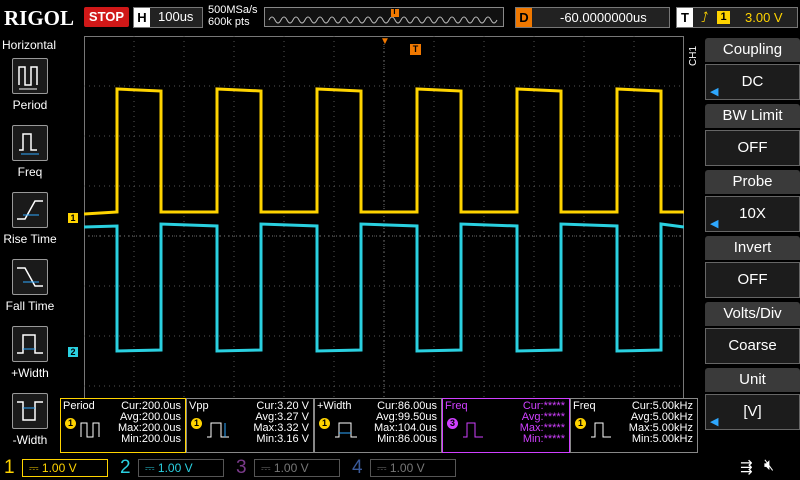  What do you see at coordinates (737, 17) in the screenshot?
I see `trigger-info: T ⭜ 1 3.00 V` at bounding box center [737, 17].